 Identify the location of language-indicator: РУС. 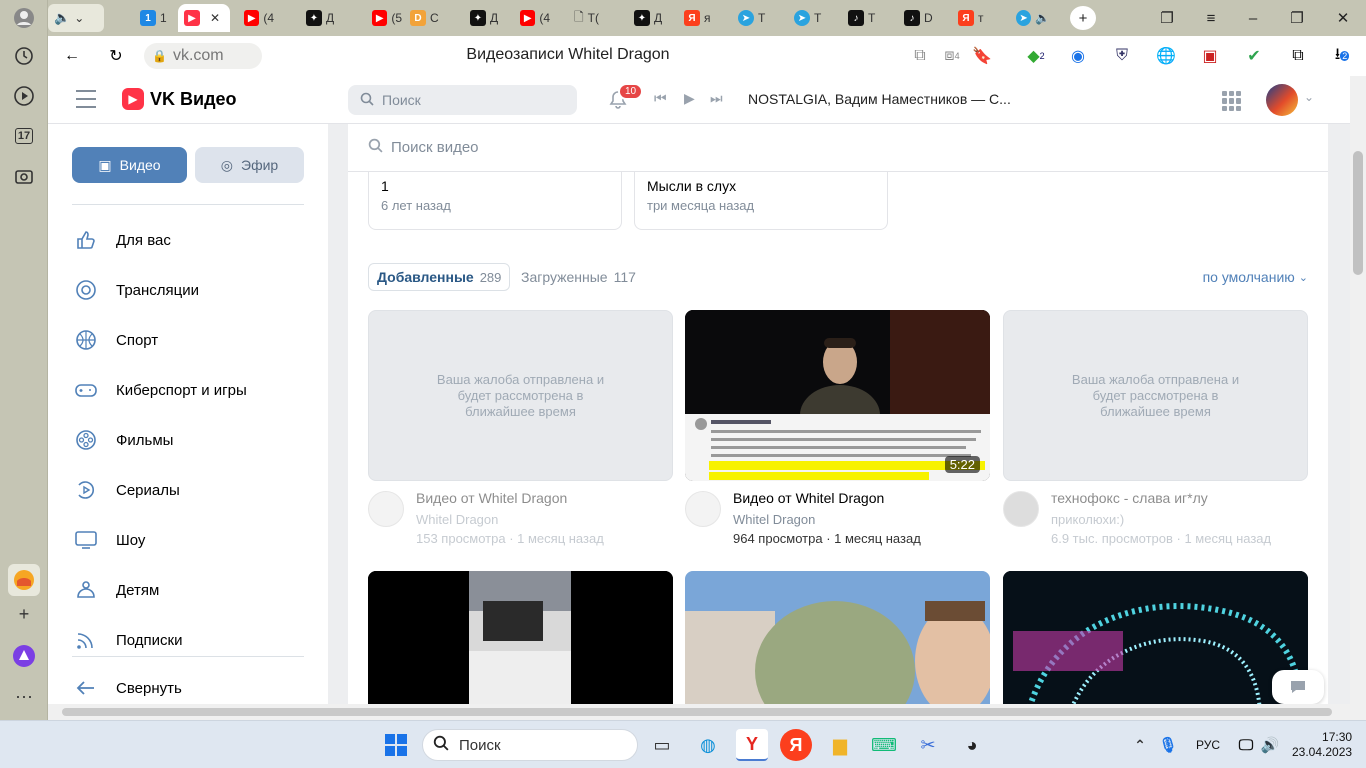
(1208, 745).